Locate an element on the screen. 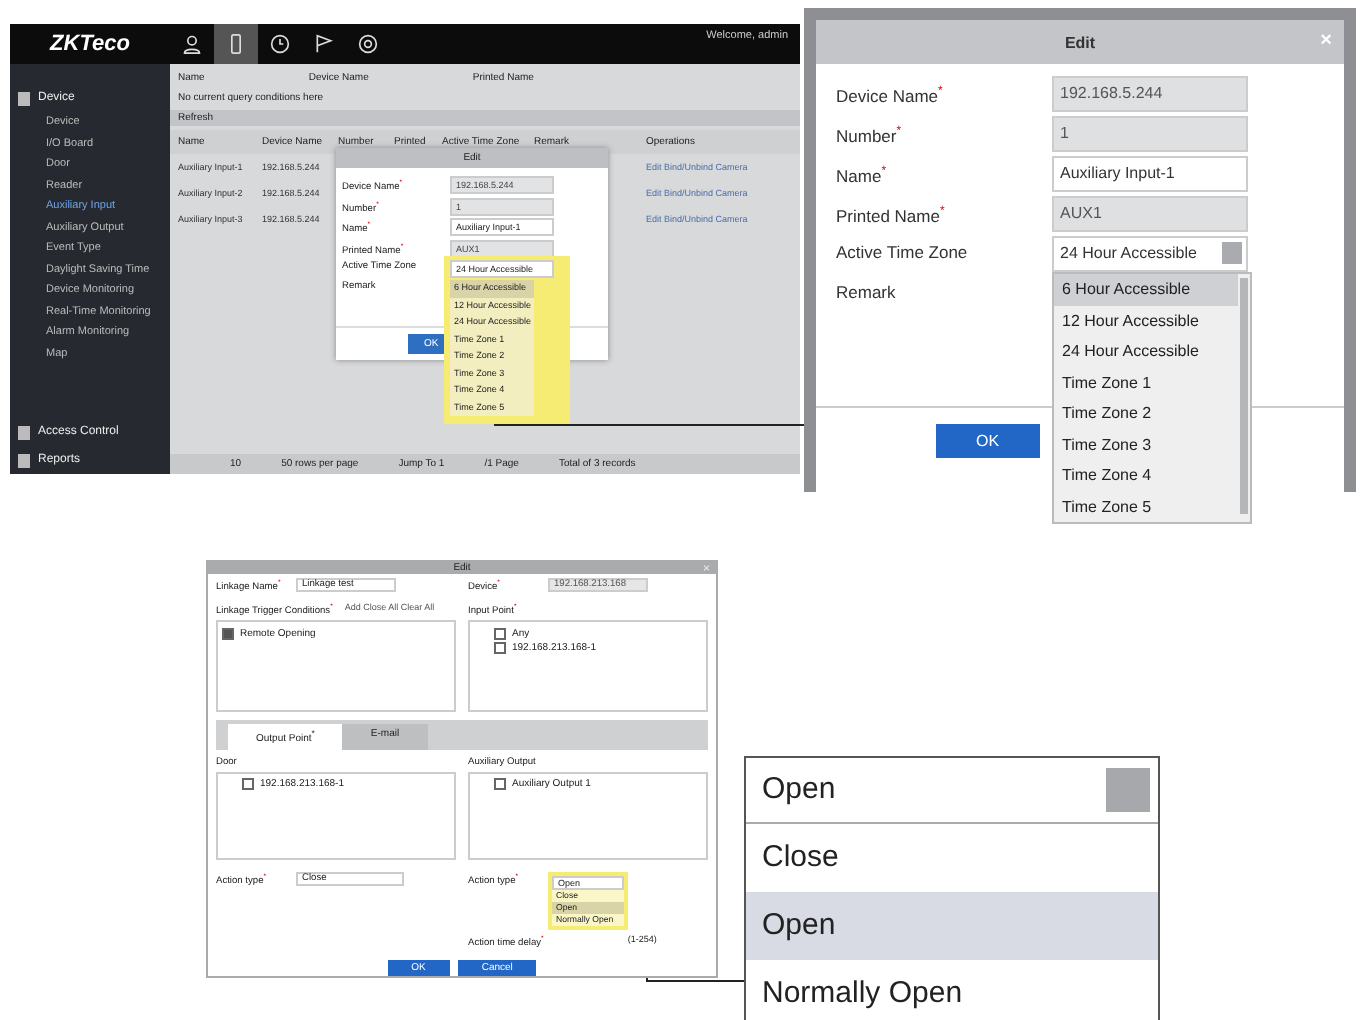 Image resolution: width=1360 pixels, height=1020 pixels. readonly-field: 1 is located at coordinates (1150, 134).